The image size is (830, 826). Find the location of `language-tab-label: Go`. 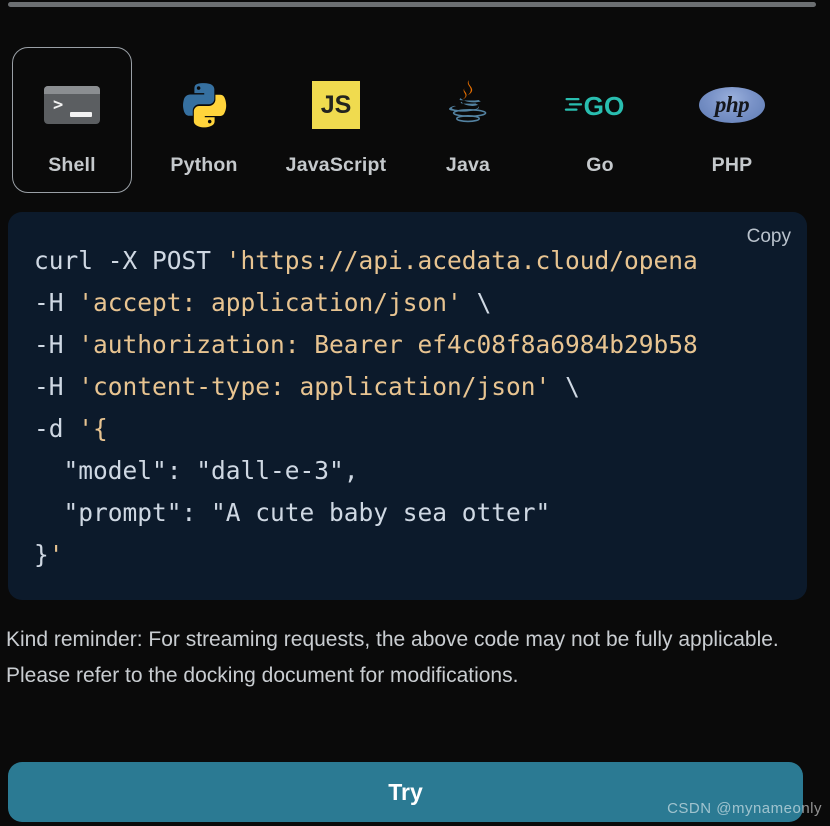

language-tab-label: Go is located at coordinates (600, 165).